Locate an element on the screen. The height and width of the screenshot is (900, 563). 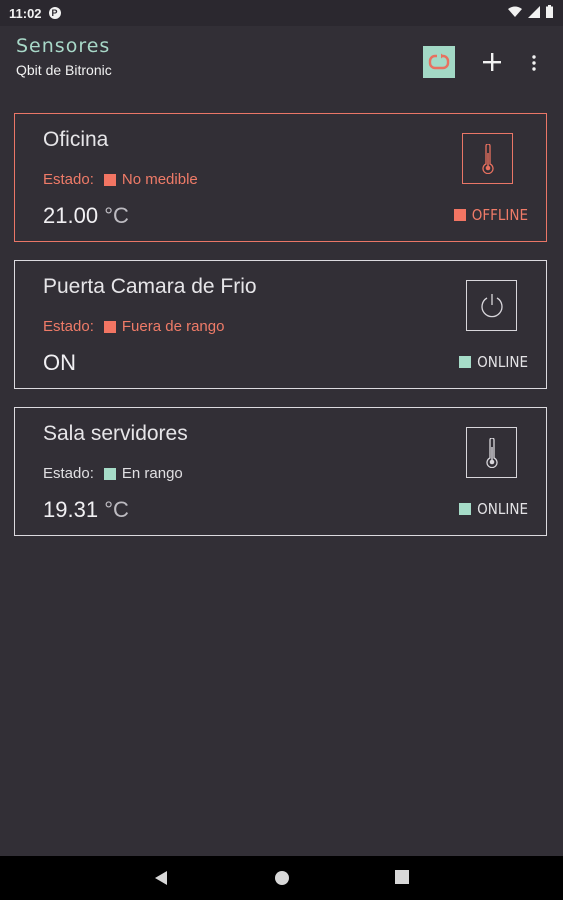
connection-status: OFFLINE is located at coordinates (490, 215).